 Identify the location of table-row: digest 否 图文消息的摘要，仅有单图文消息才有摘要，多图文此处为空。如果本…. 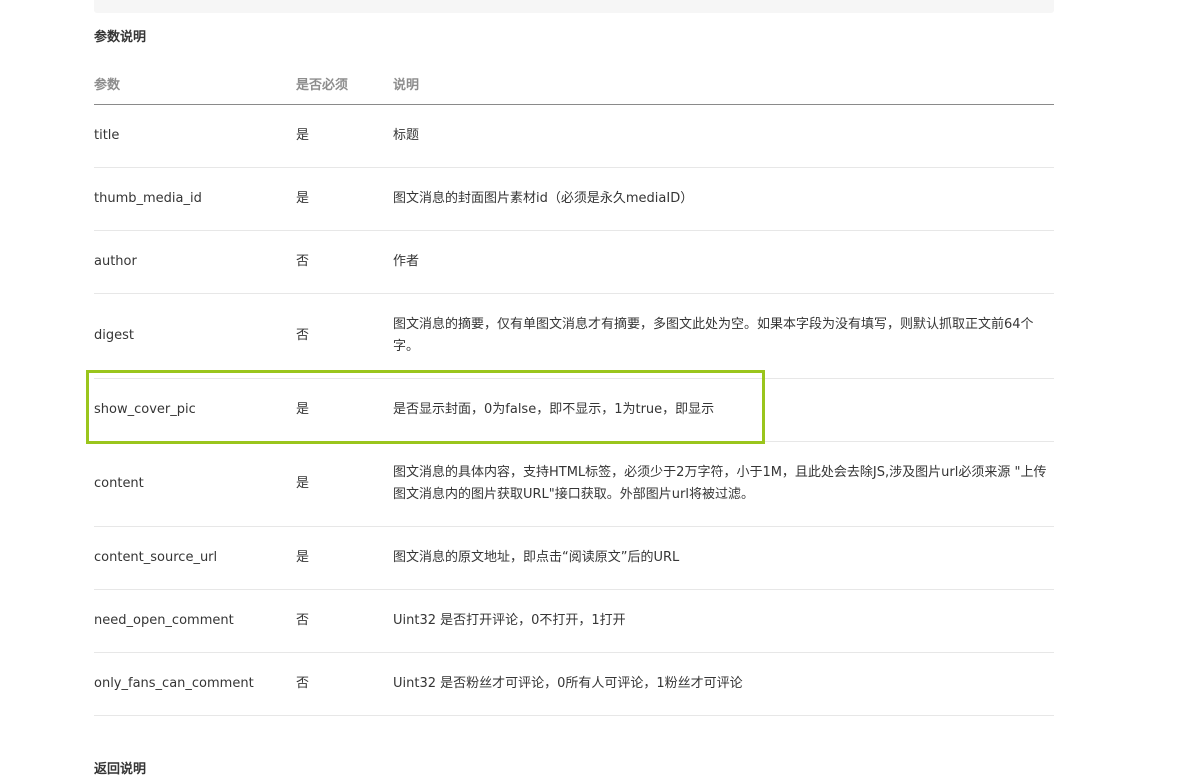
(574, 336).